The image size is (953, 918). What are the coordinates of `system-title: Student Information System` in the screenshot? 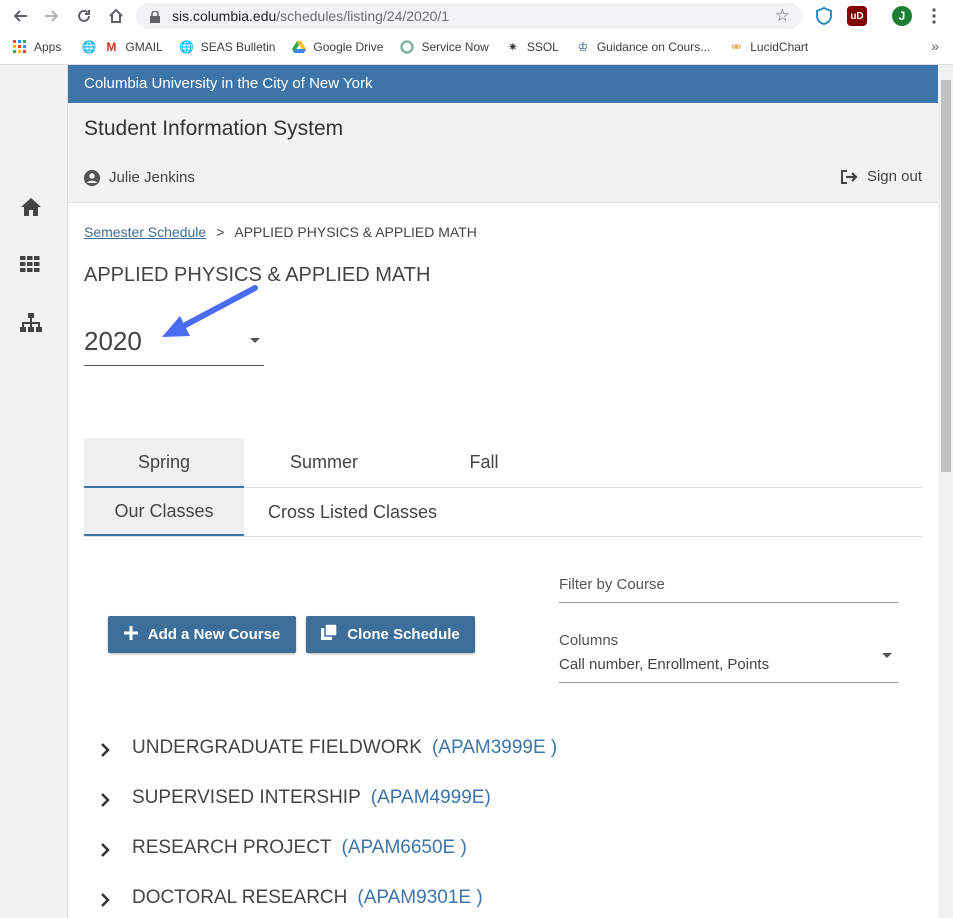 It's located at (214, 128).